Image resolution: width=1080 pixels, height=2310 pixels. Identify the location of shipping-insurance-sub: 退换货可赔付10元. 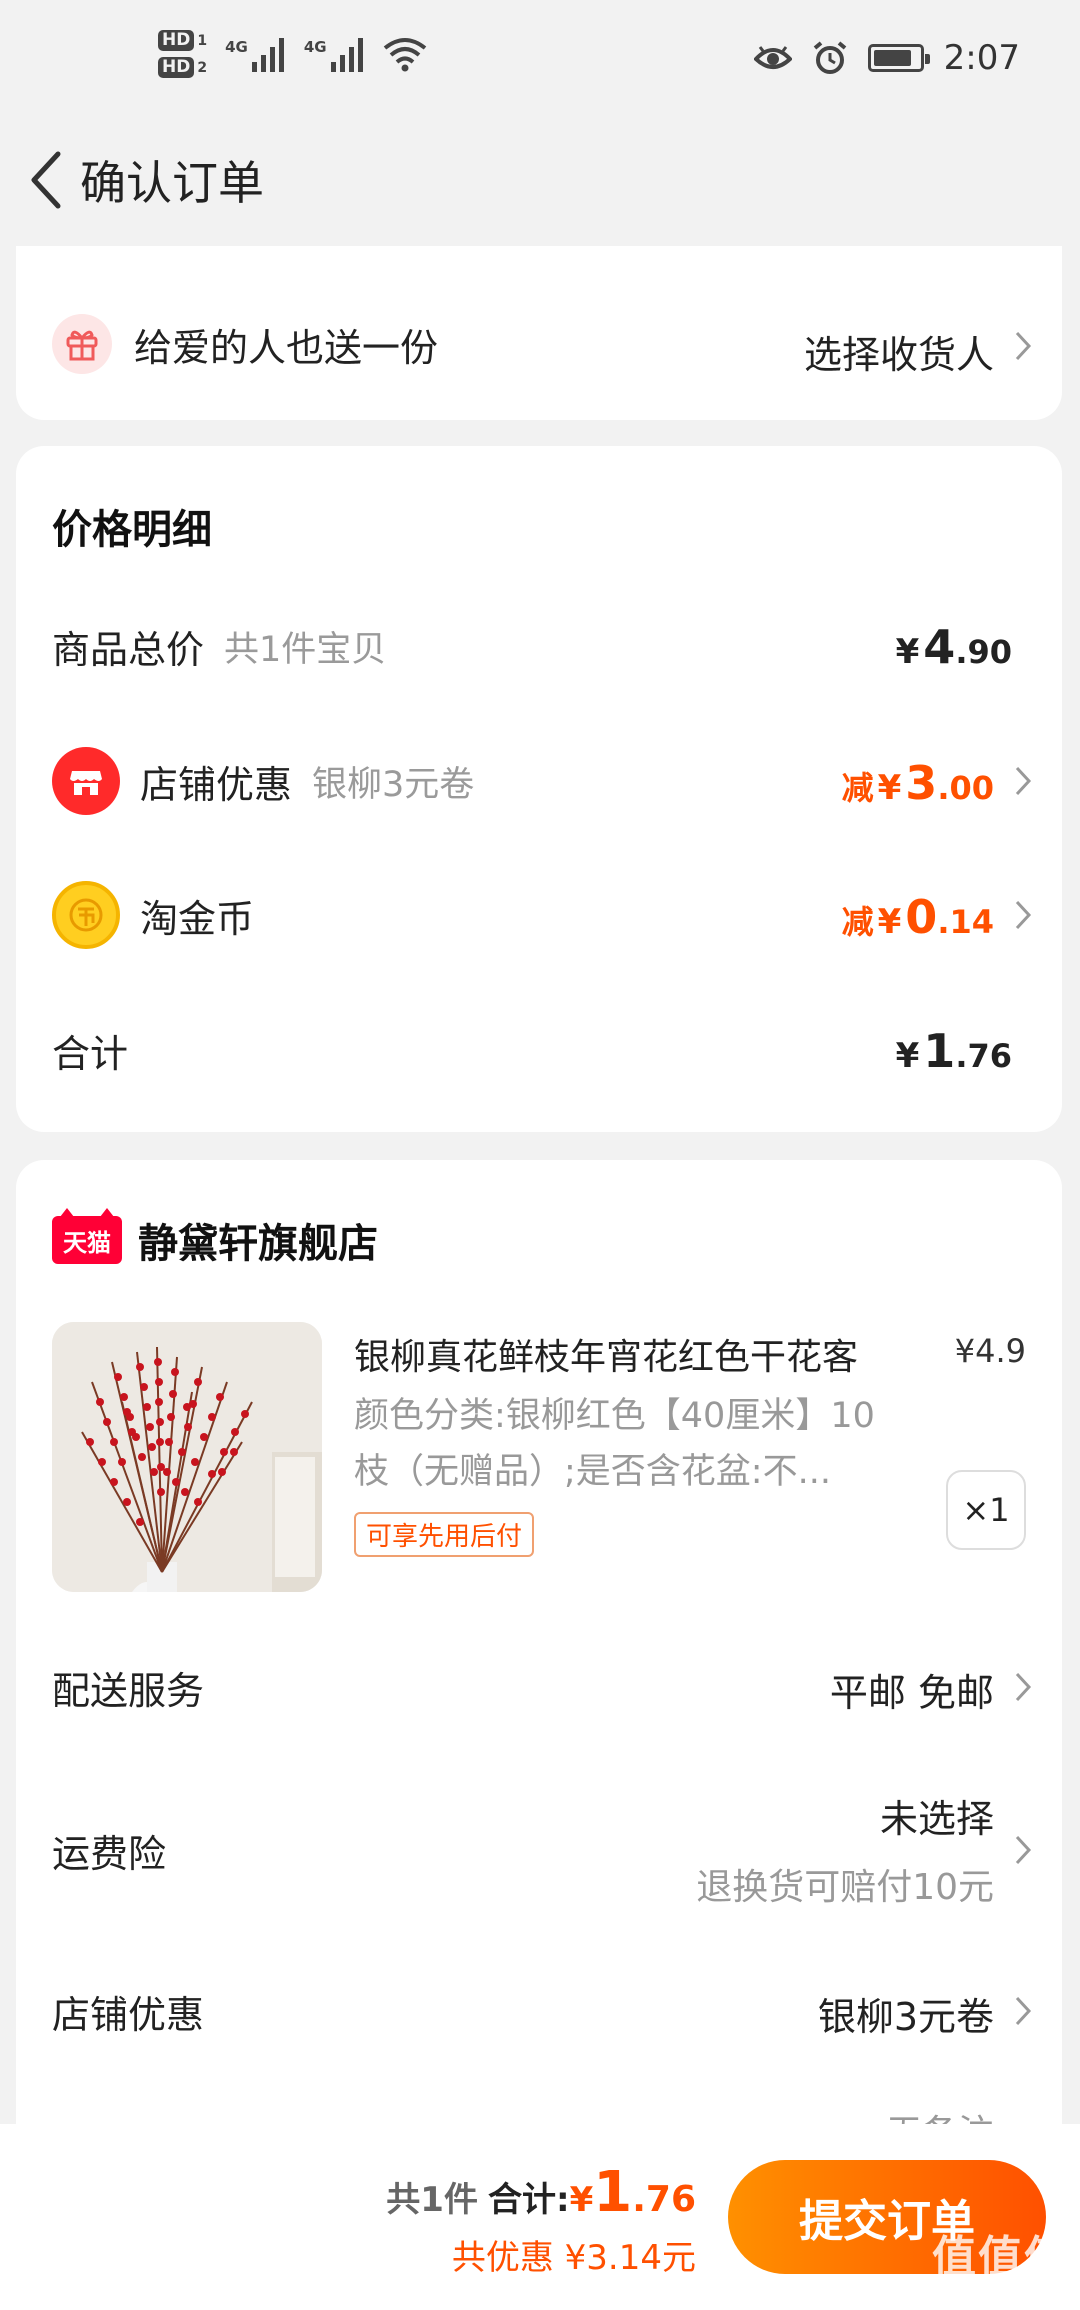
(845, 1887).